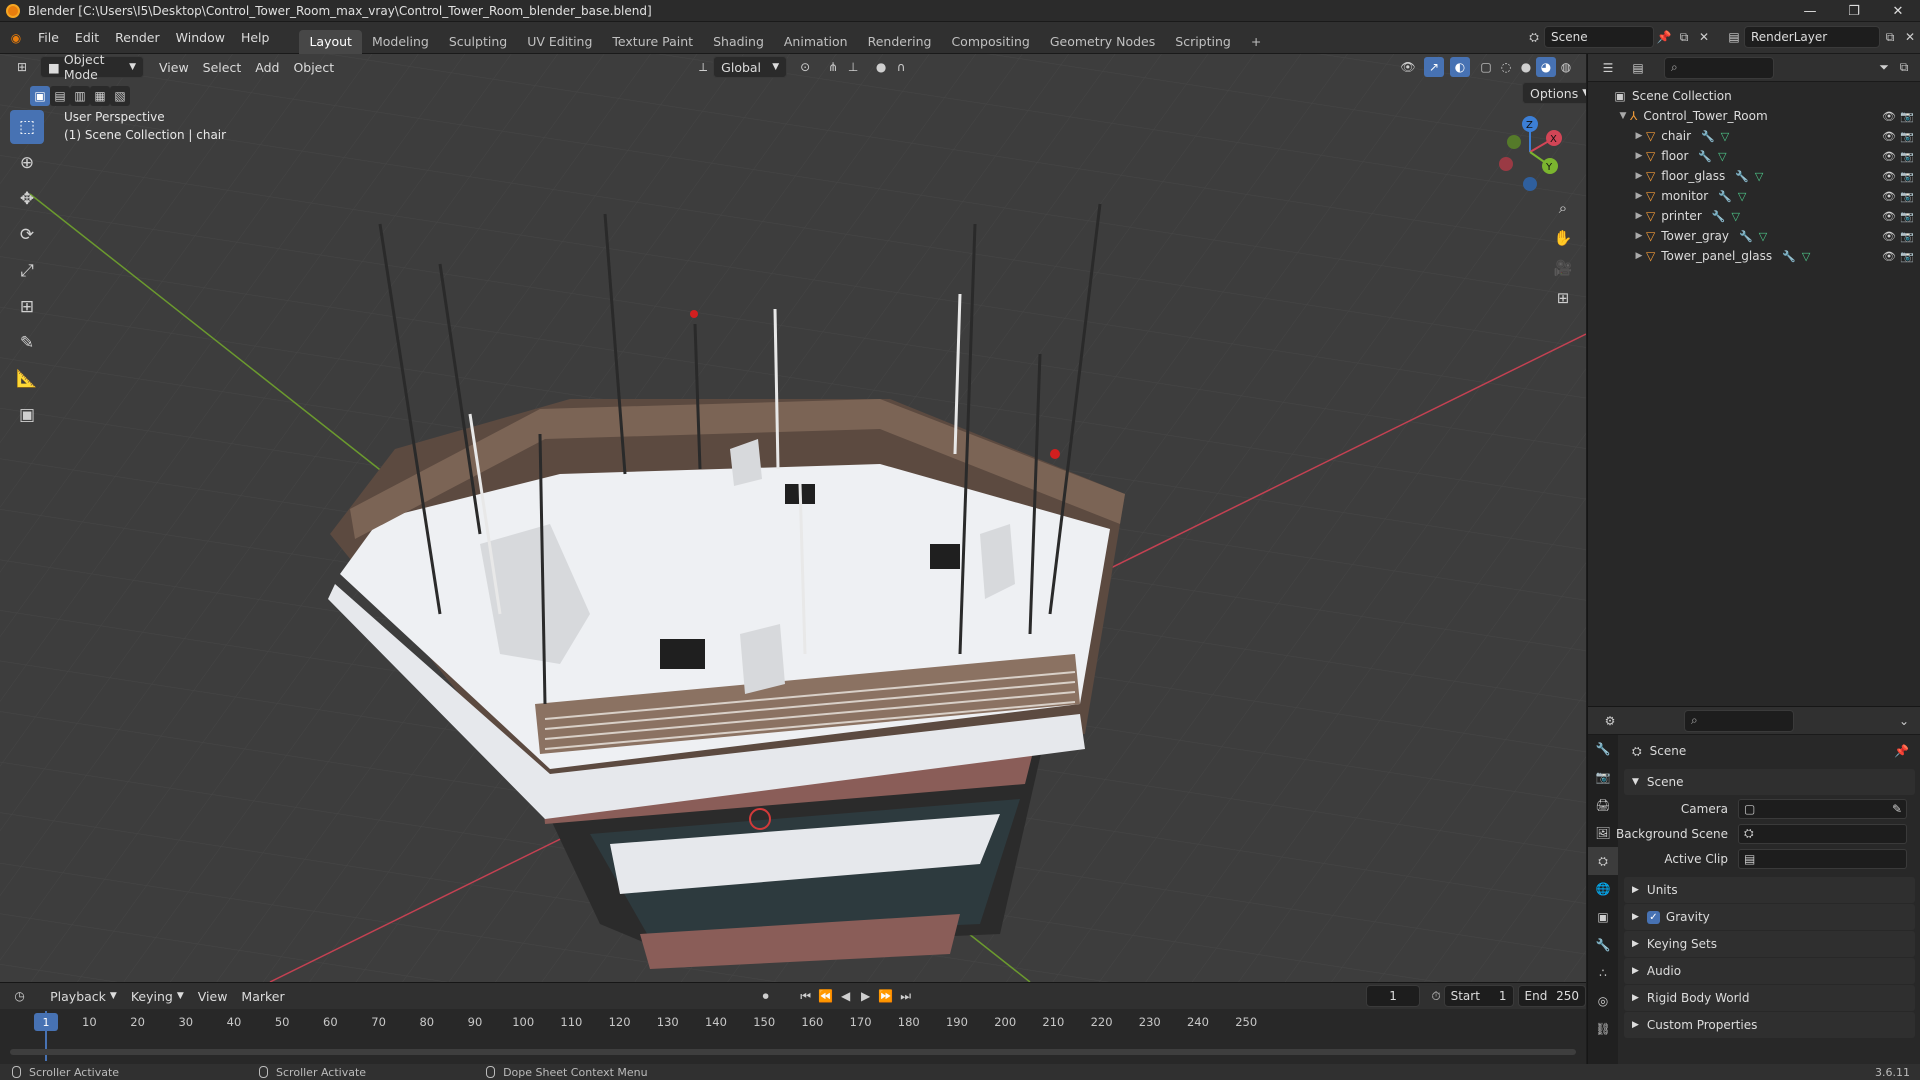  I want to click on menu-render: Render, so click(137, 38).